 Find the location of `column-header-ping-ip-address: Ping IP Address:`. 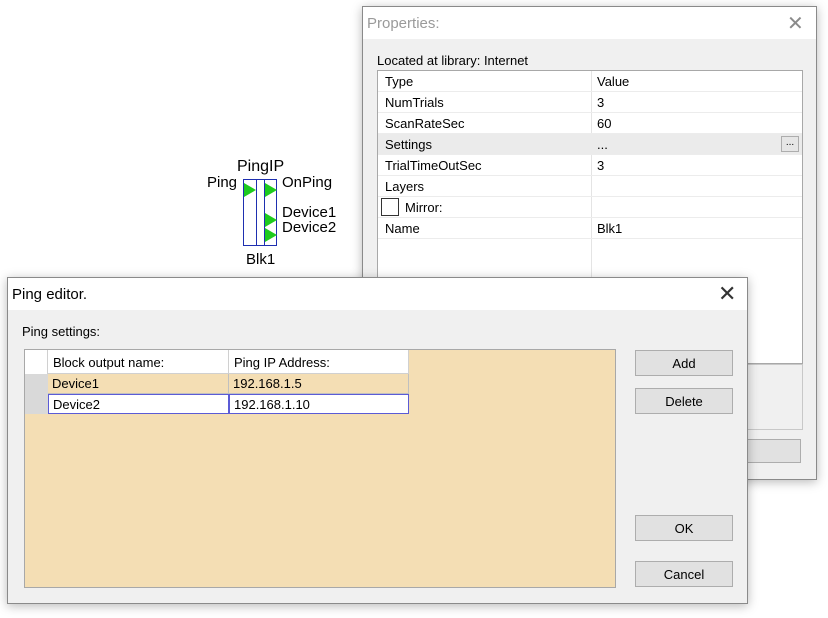

column-header-ping-ip-address: Ping IP Address: is located at coordinates (319, 362).